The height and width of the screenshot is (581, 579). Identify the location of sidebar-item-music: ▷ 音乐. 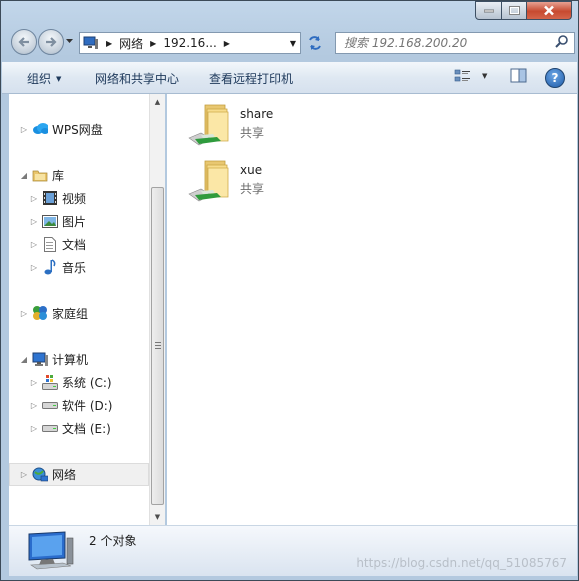
(57, 267).